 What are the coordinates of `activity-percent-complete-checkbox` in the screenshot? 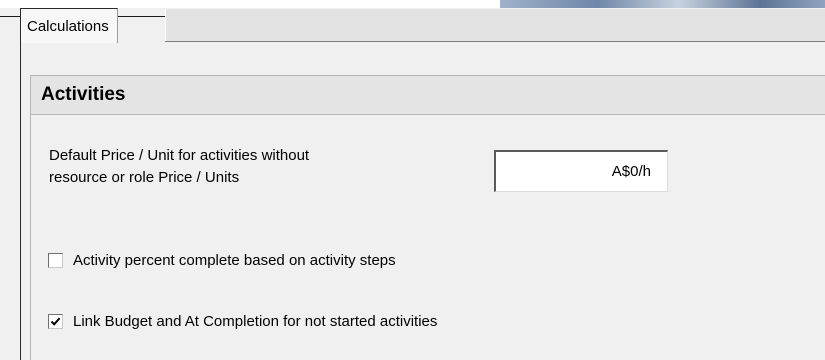 It's located at (55, 260).